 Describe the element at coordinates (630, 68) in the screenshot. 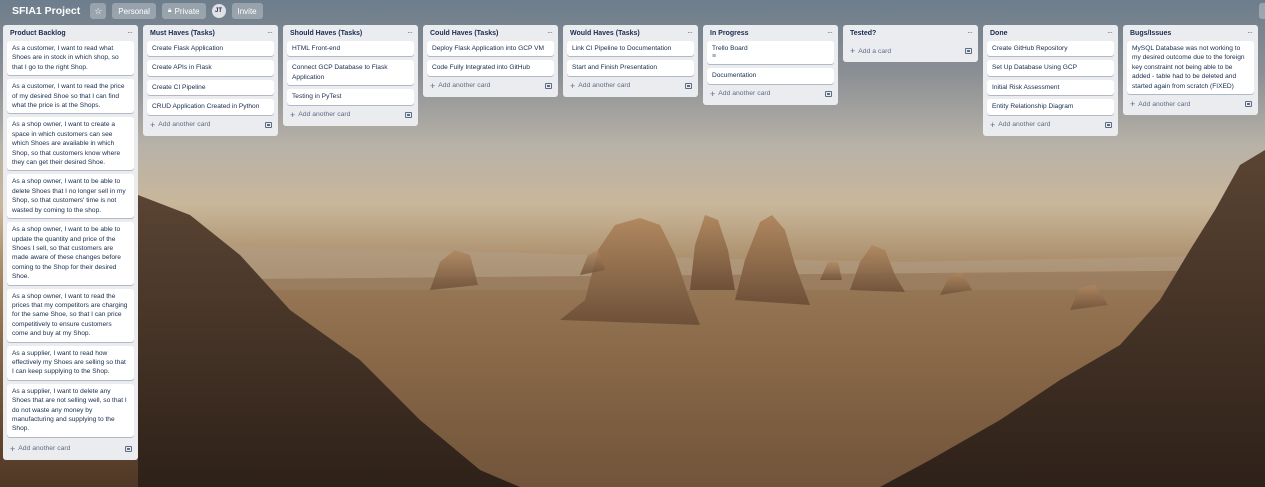

I see `card: Start and Finish Presentation` at that location.